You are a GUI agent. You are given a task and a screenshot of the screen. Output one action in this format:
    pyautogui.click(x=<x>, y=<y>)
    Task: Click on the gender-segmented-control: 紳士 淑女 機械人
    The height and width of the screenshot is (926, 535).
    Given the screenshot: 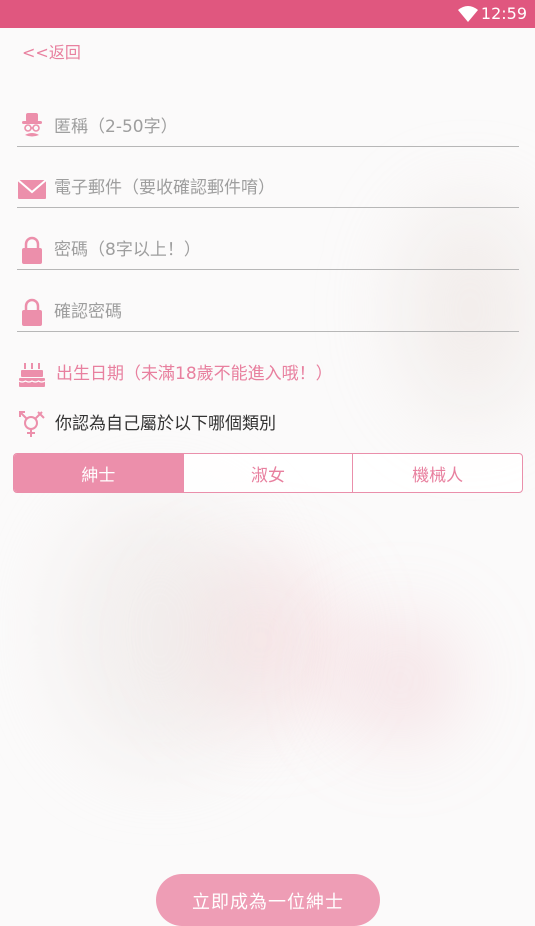 What is the action you would take?
    pyautogui.click(x=268, y=473)
    